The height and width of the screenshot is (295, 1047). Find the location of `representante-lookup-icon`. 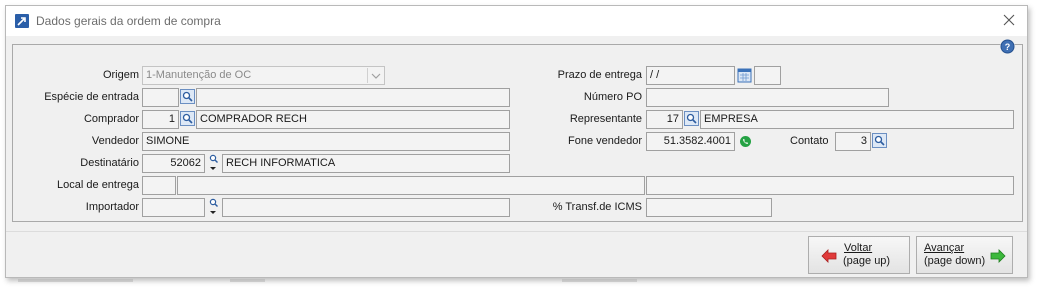

representante-lookup-icon is located at coordinates (691, 118).